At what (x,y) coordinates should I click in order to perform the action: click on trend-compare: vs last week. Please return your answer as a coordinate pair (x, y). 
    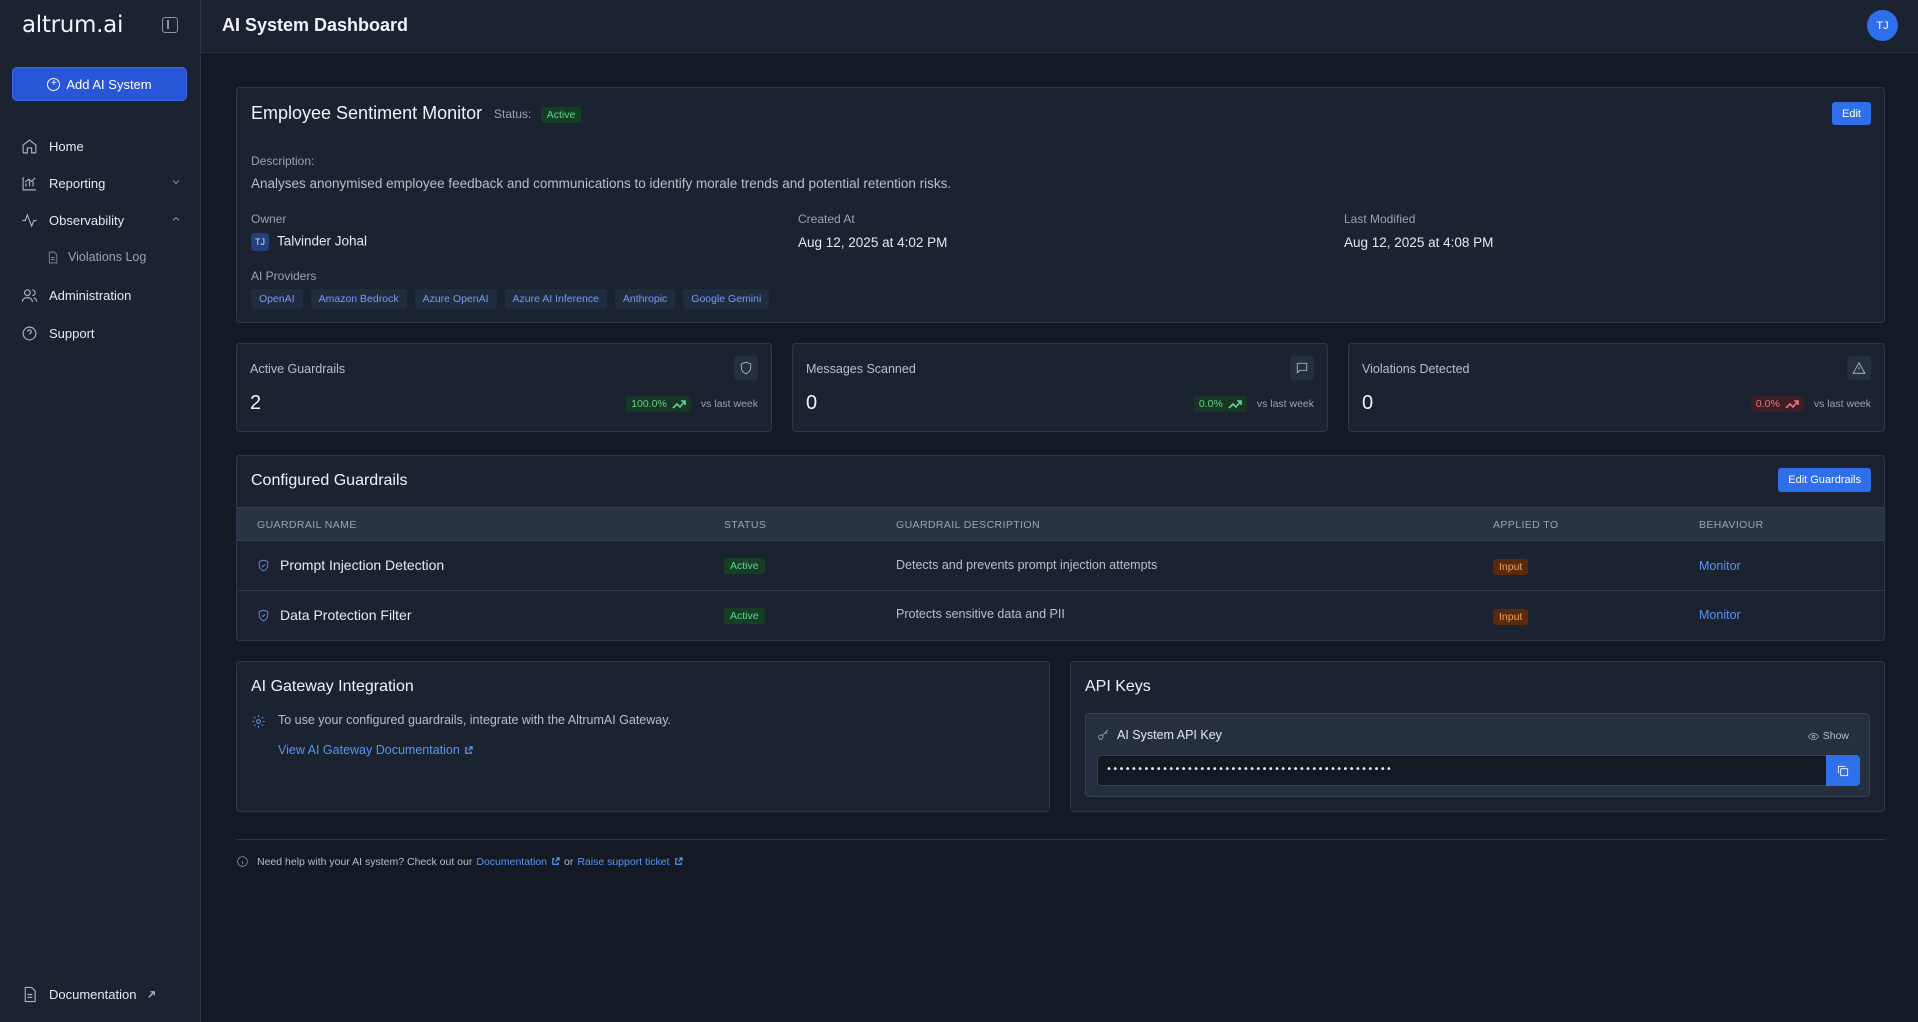
    Looking at the image, I should click on (1285, 404).